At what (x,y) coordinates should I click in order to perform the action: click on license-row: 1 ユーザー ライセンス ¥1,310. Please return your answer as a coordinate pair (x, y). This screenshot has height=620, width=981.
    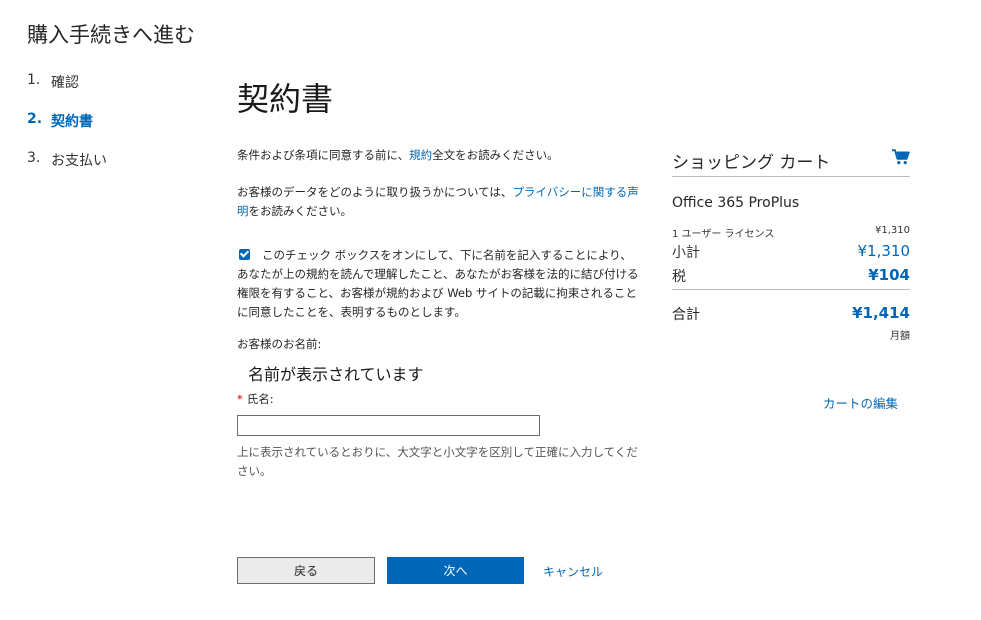
    Looking at the image, I should click on (791, 232).